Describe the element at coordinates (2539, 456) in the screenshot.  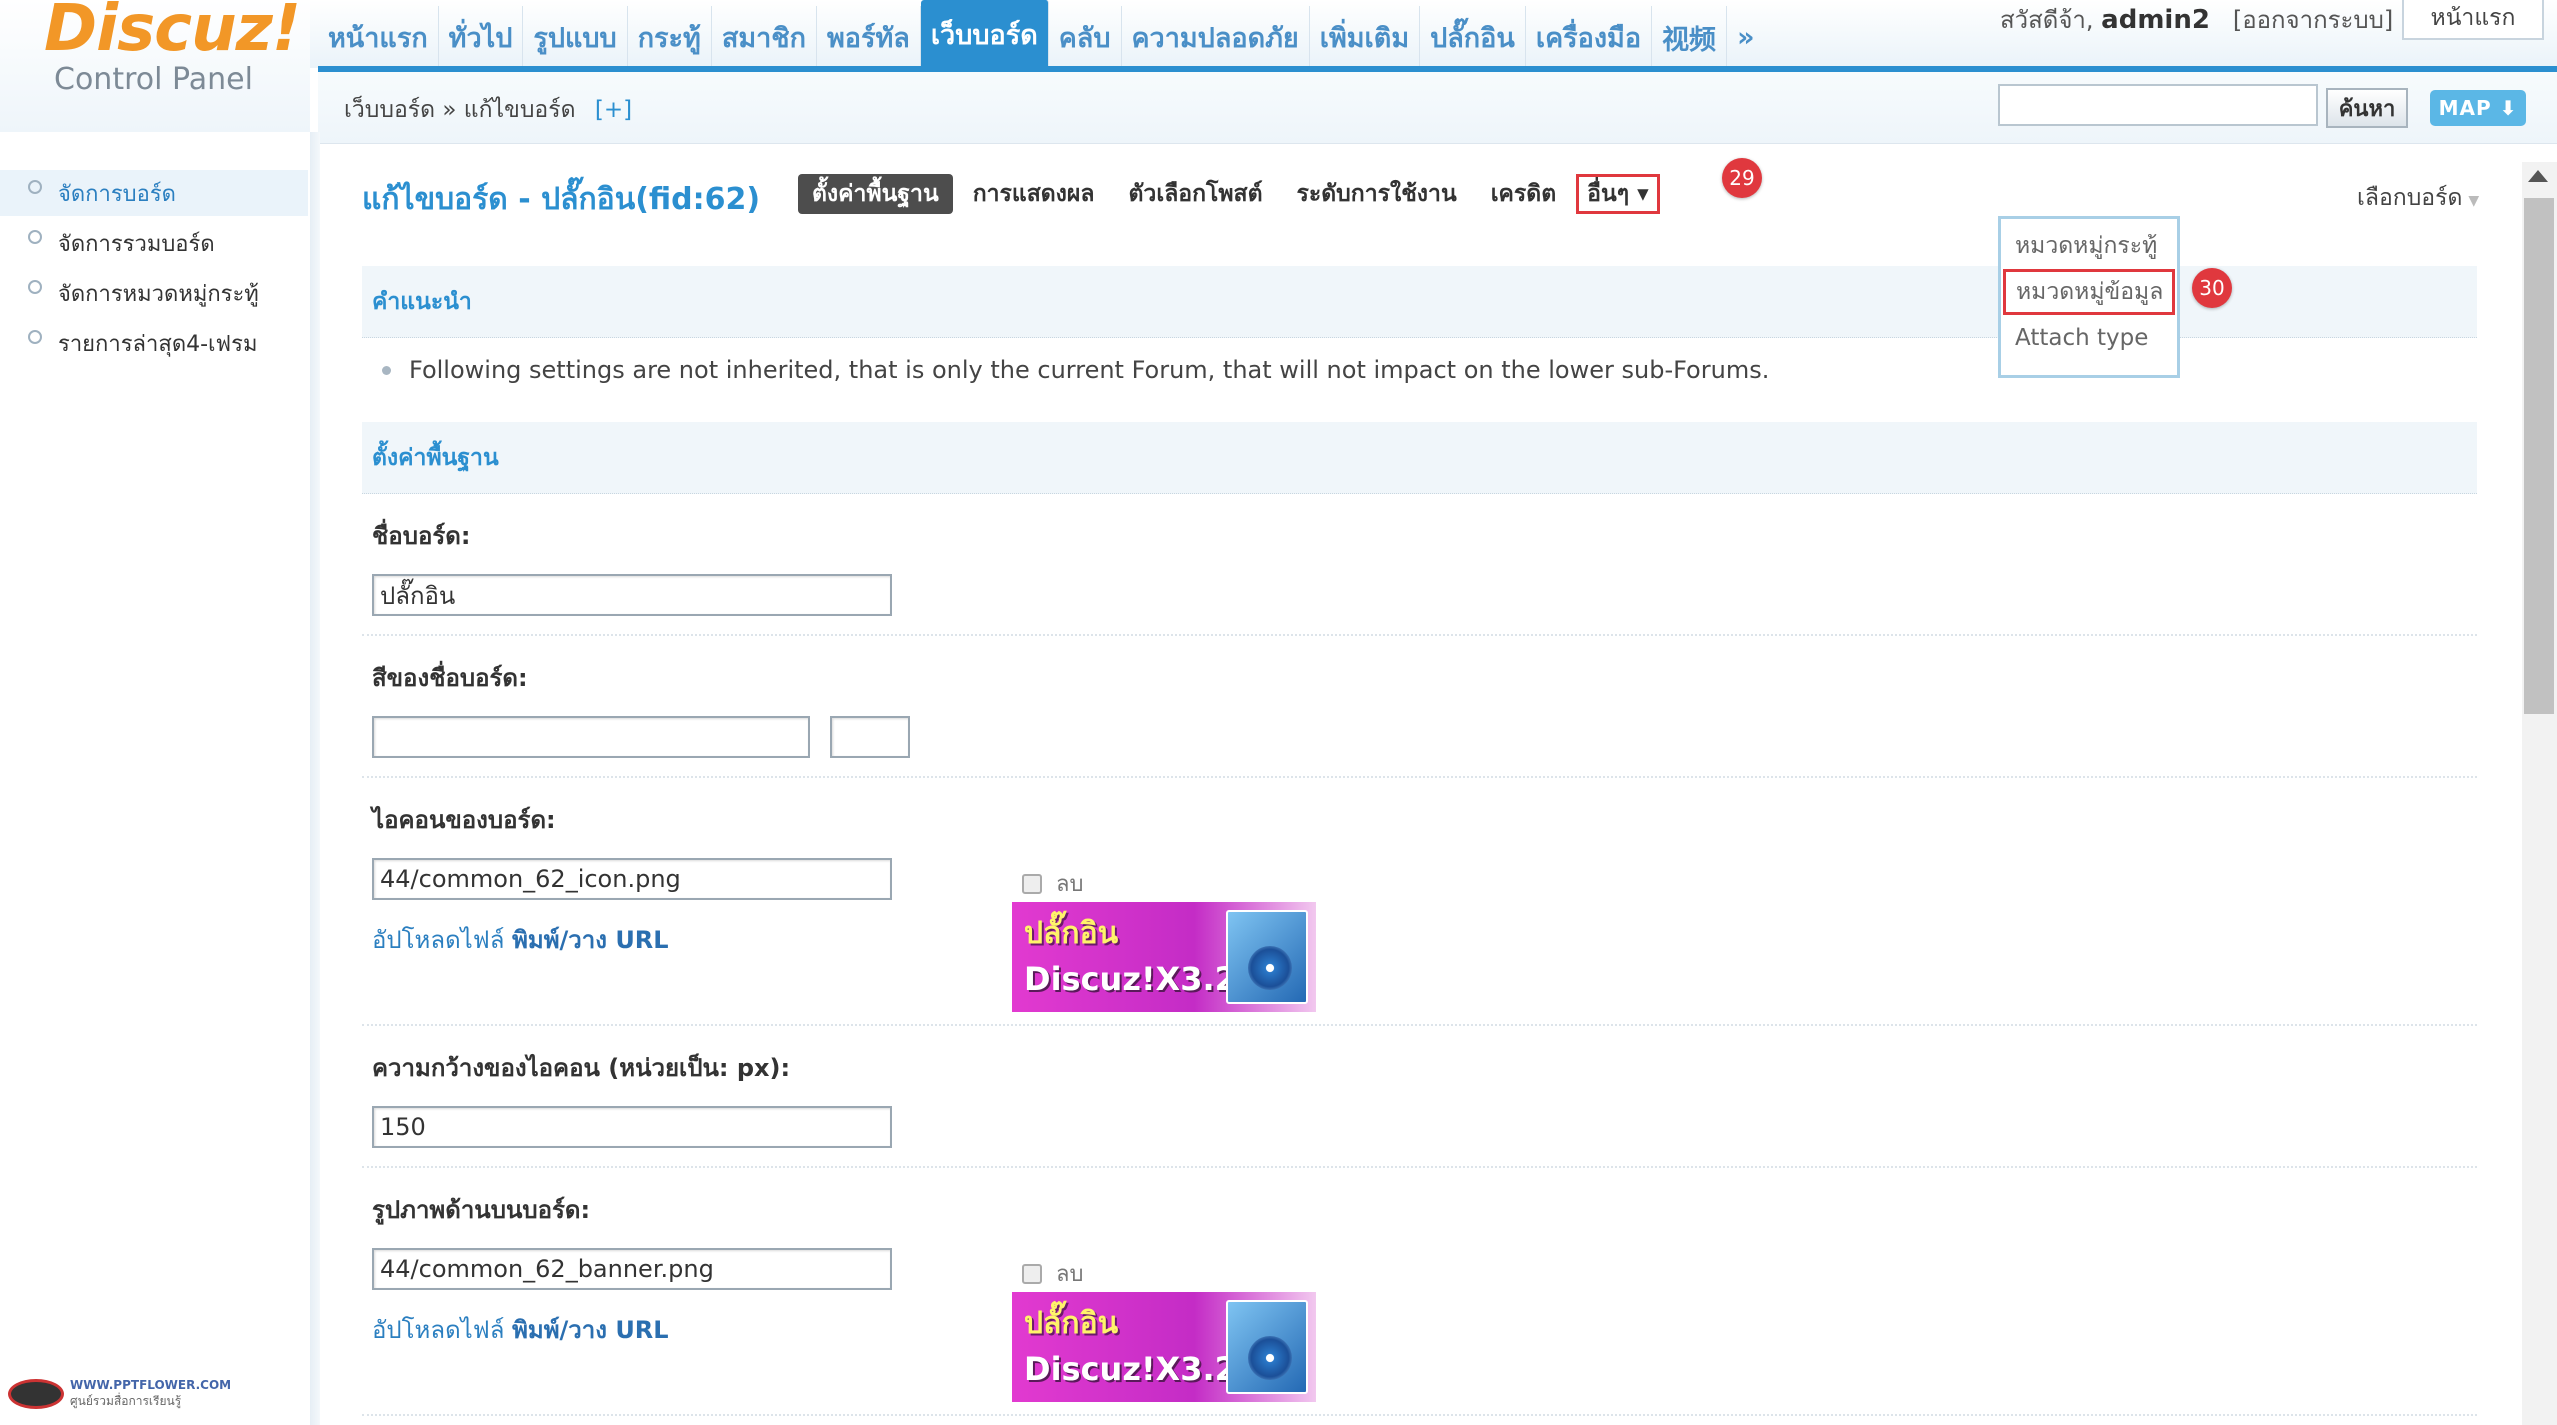
I see `scrollbar-thumb` at that location.